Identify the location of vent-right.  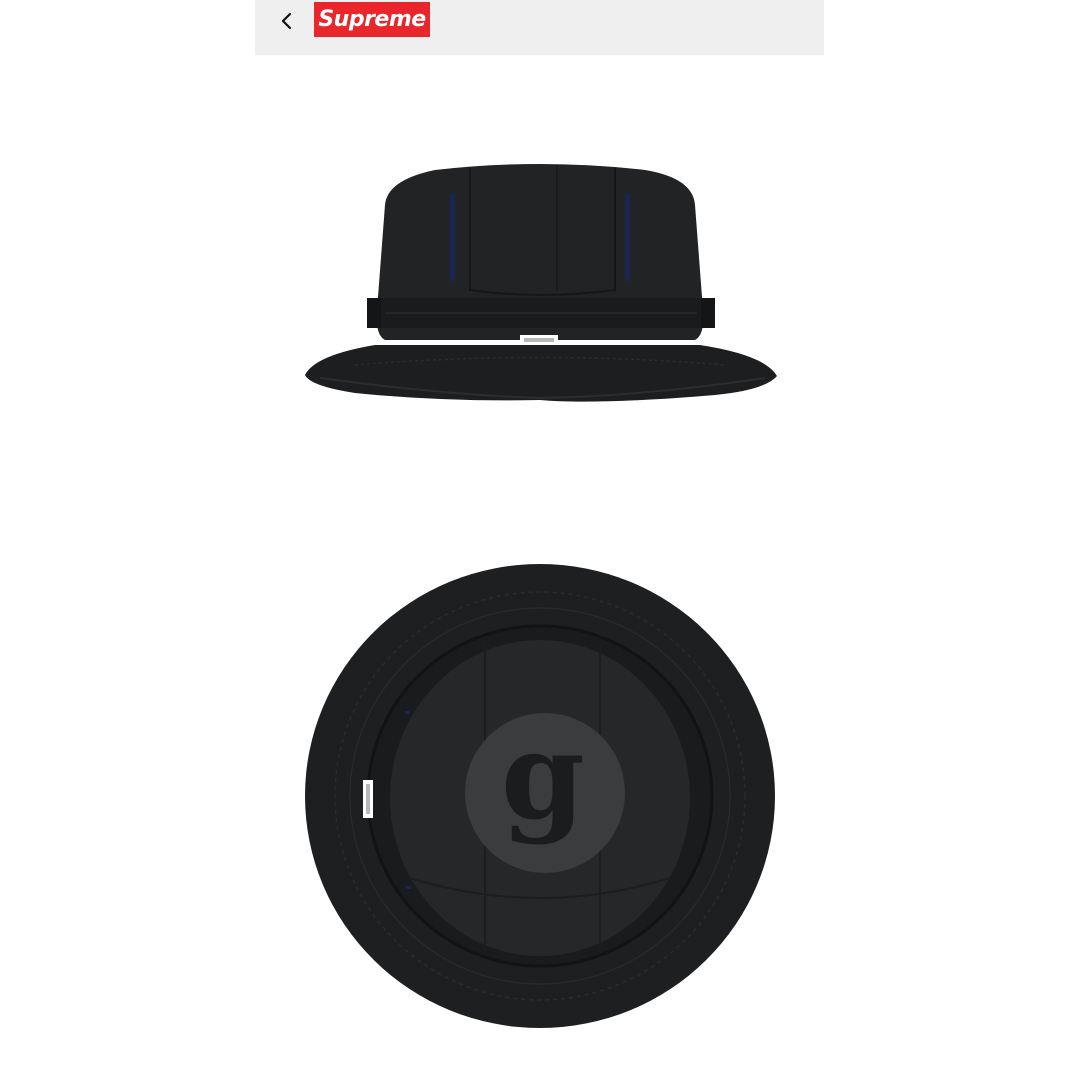
(627, 237).